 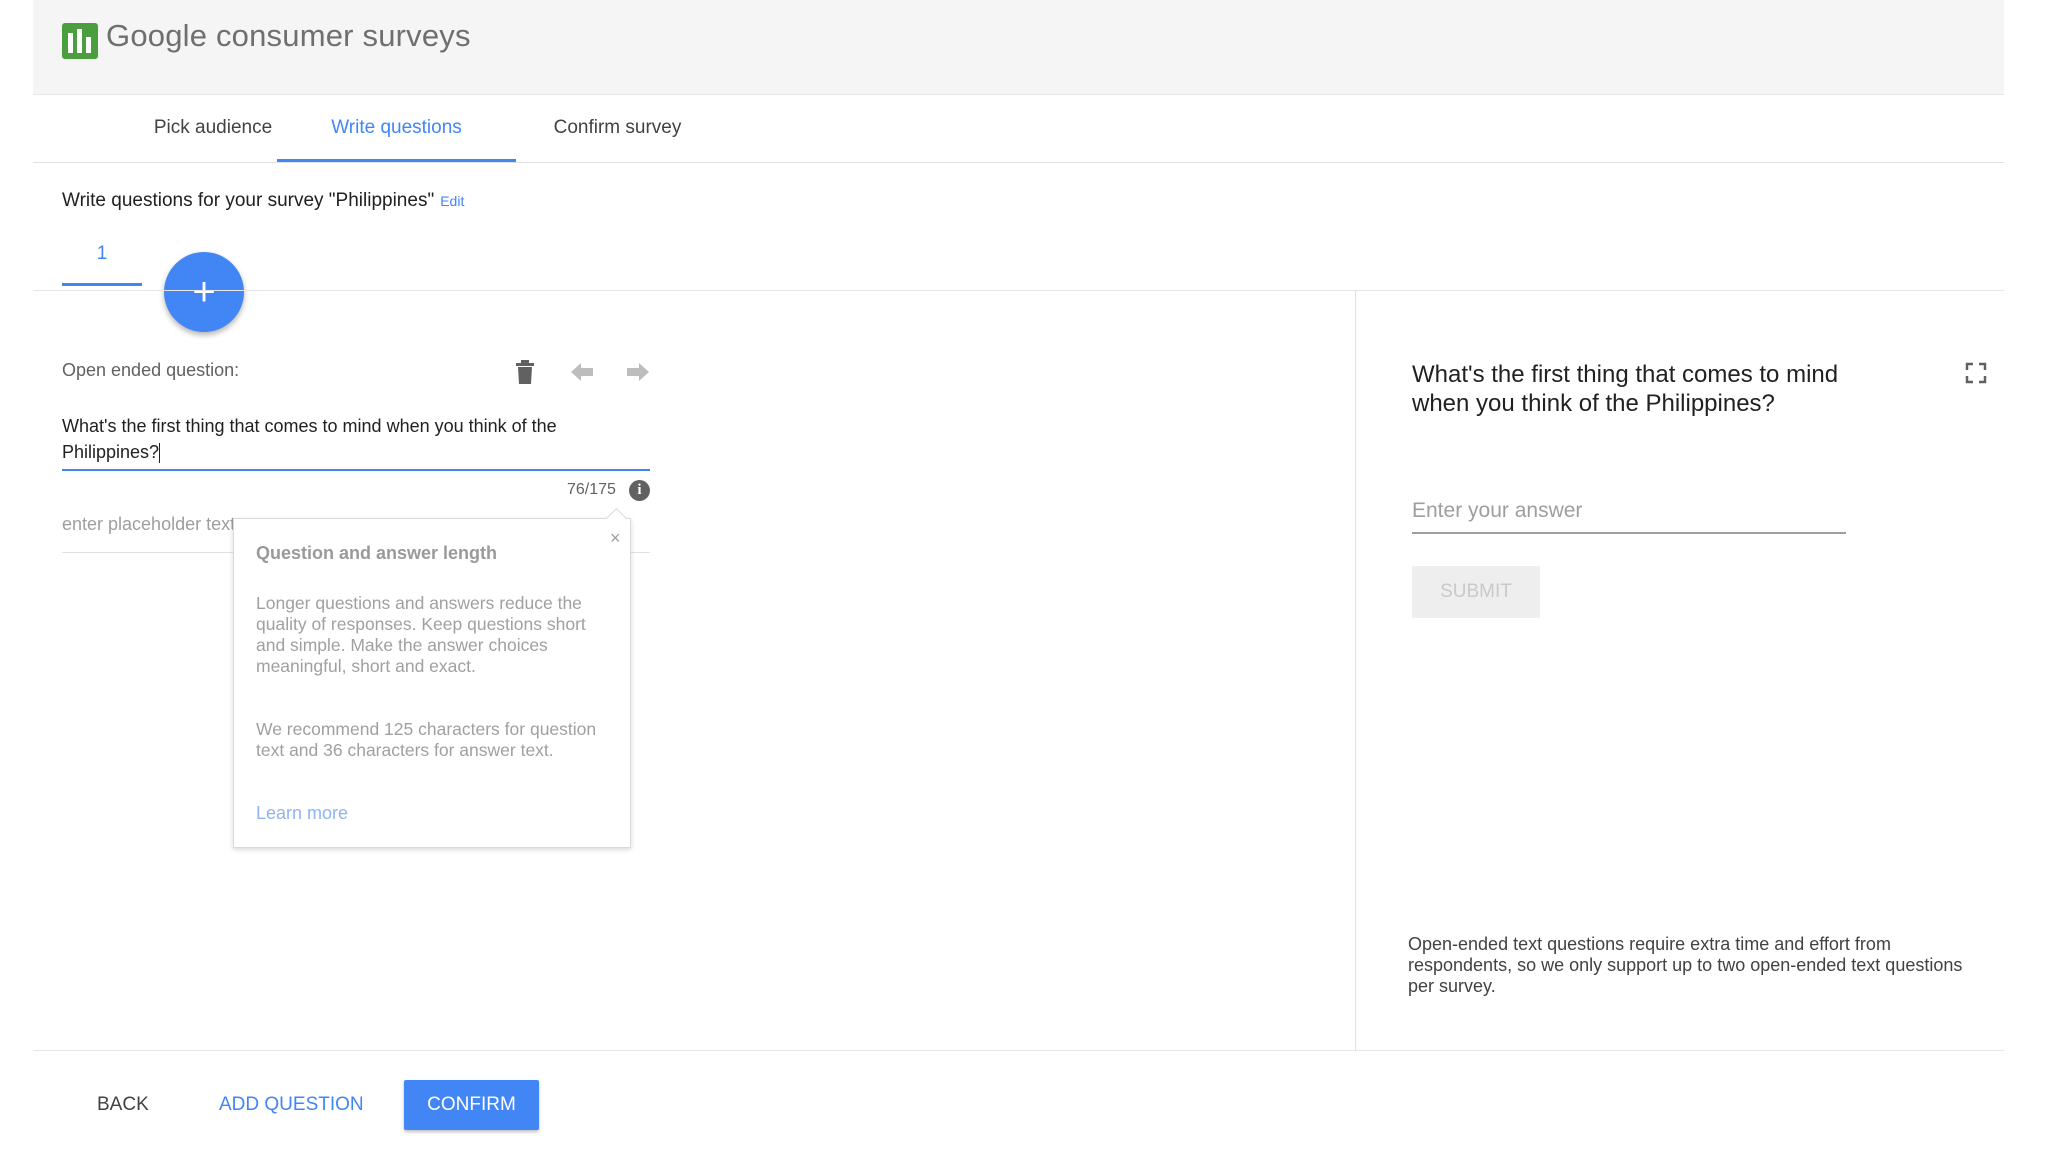 I want to click on question-type-label: Open ended question:, so click(x=151, y=370).